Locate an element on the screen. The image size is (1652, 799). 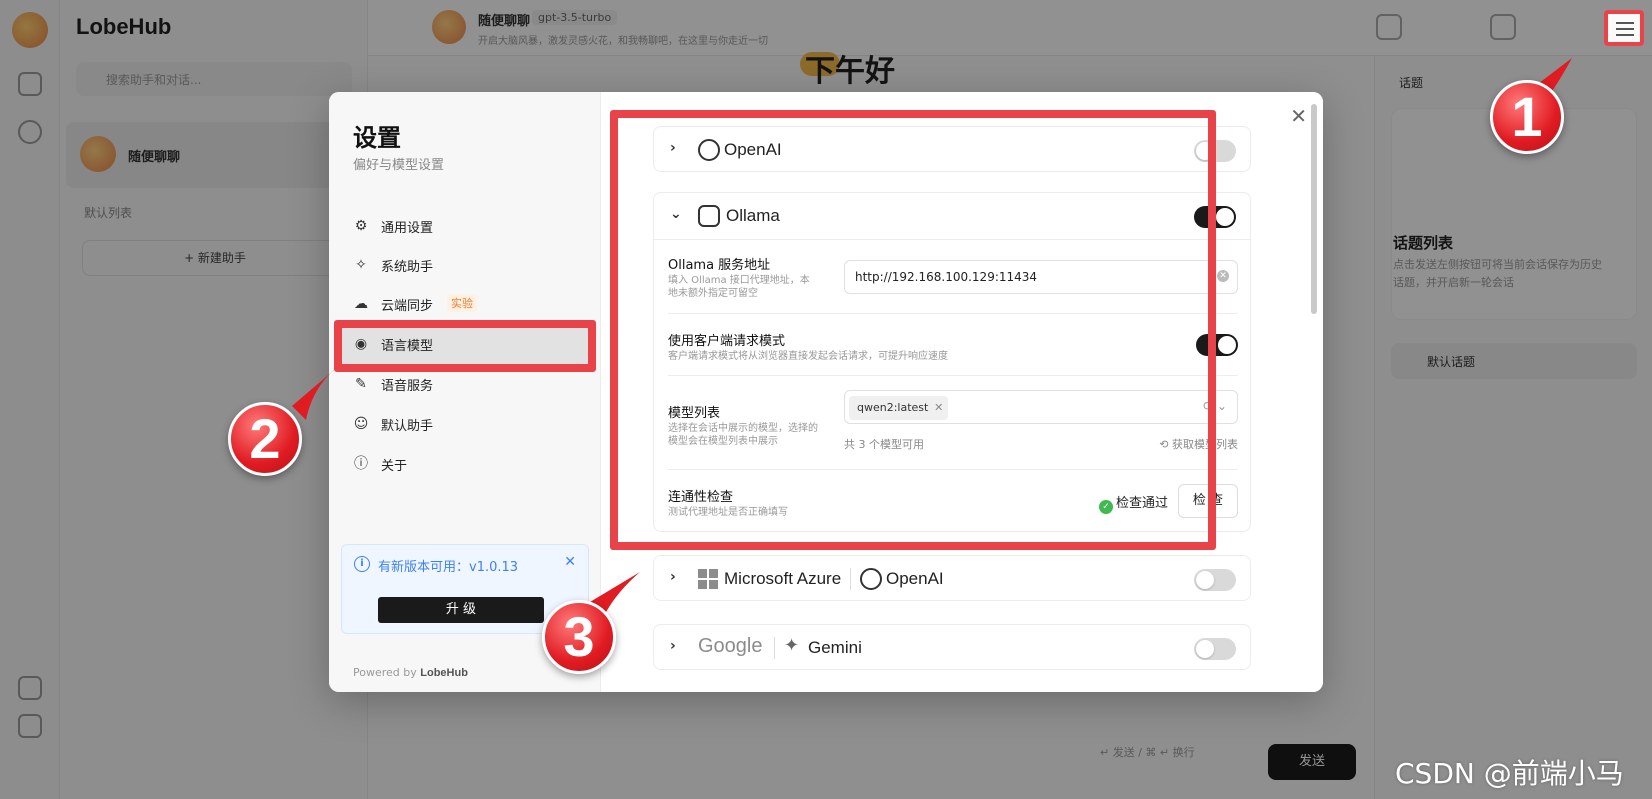
step-badge-2: 2 is located at coordinates (265, 439).